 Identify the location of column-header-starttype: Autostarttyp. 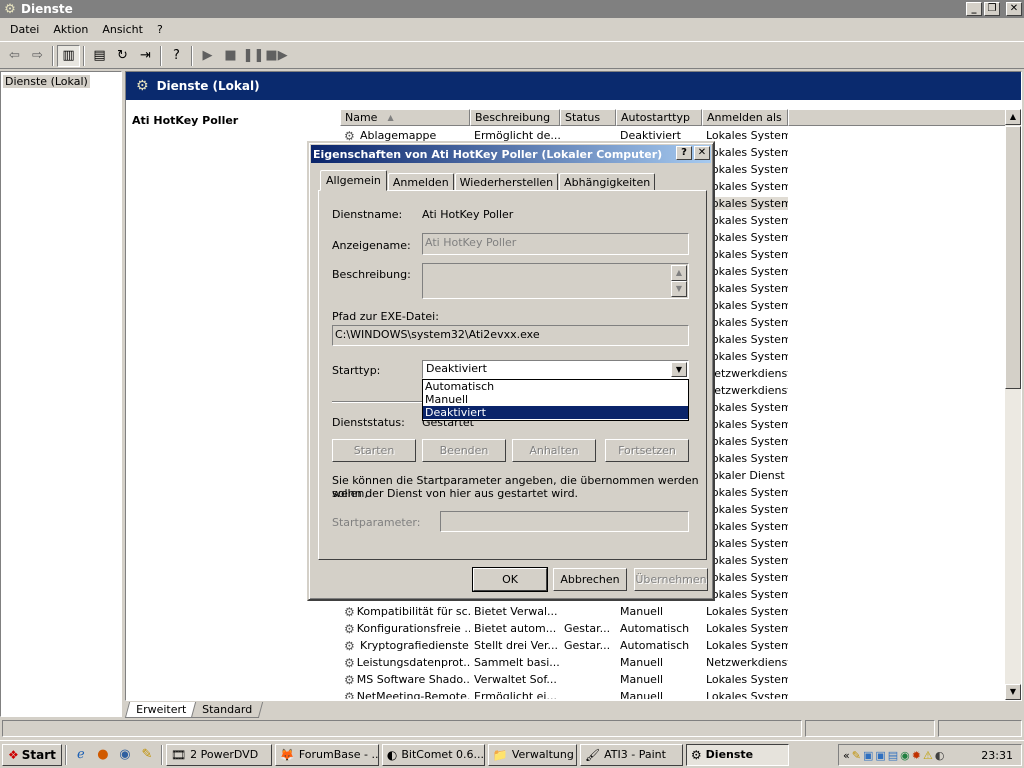
(659, 117).